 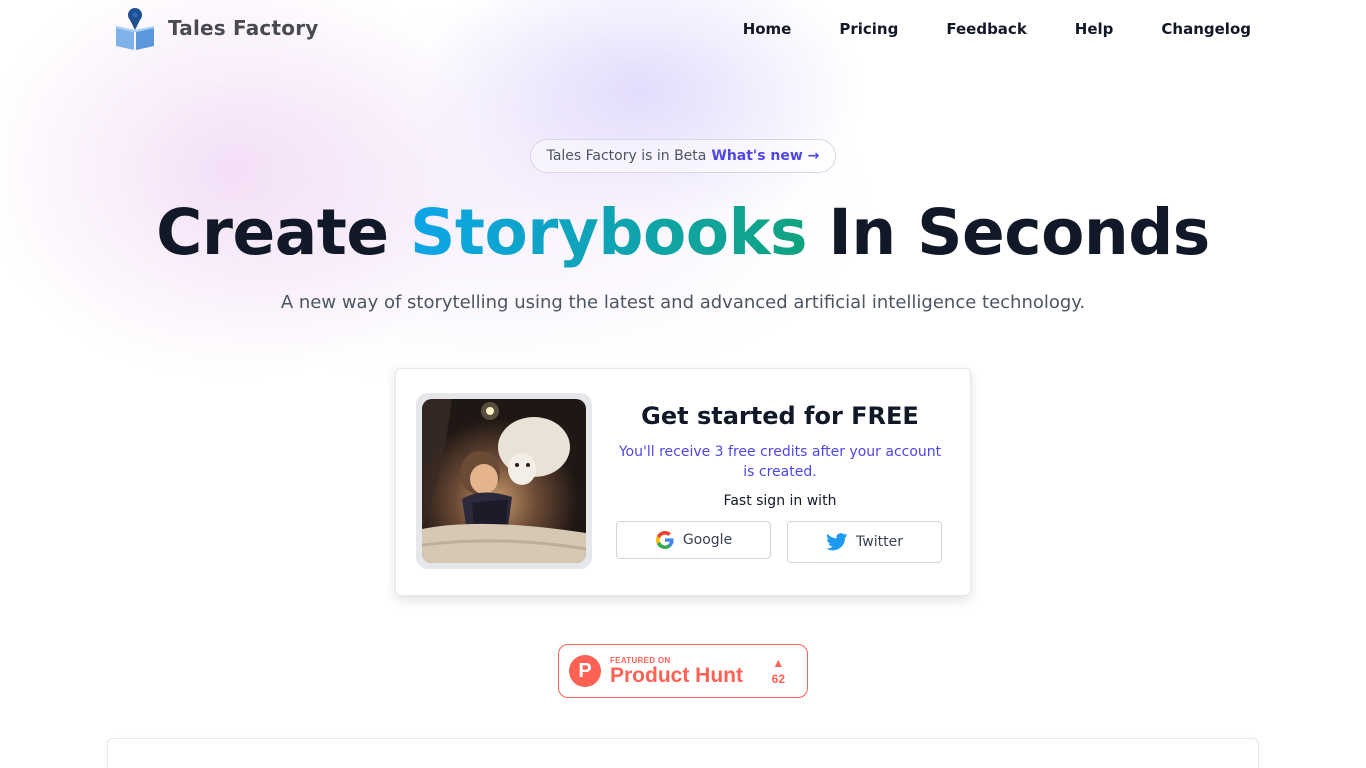 What do you see at coordinates (676, 675) in the screenshot?
I see `product-hunt-name: Product Hunt` at bounding box center [676, 675].